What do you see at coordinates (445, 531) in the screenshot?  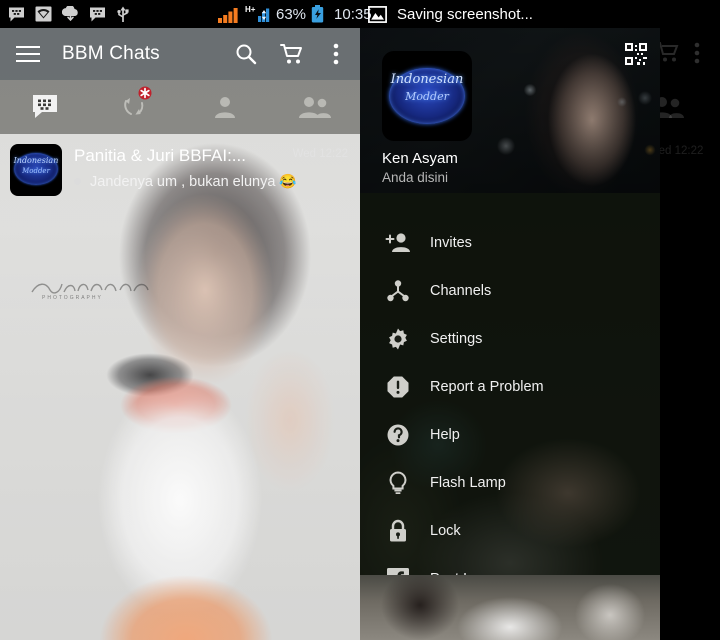 I see `drawer-item-label: Lock` at bounding box center [445, 531].